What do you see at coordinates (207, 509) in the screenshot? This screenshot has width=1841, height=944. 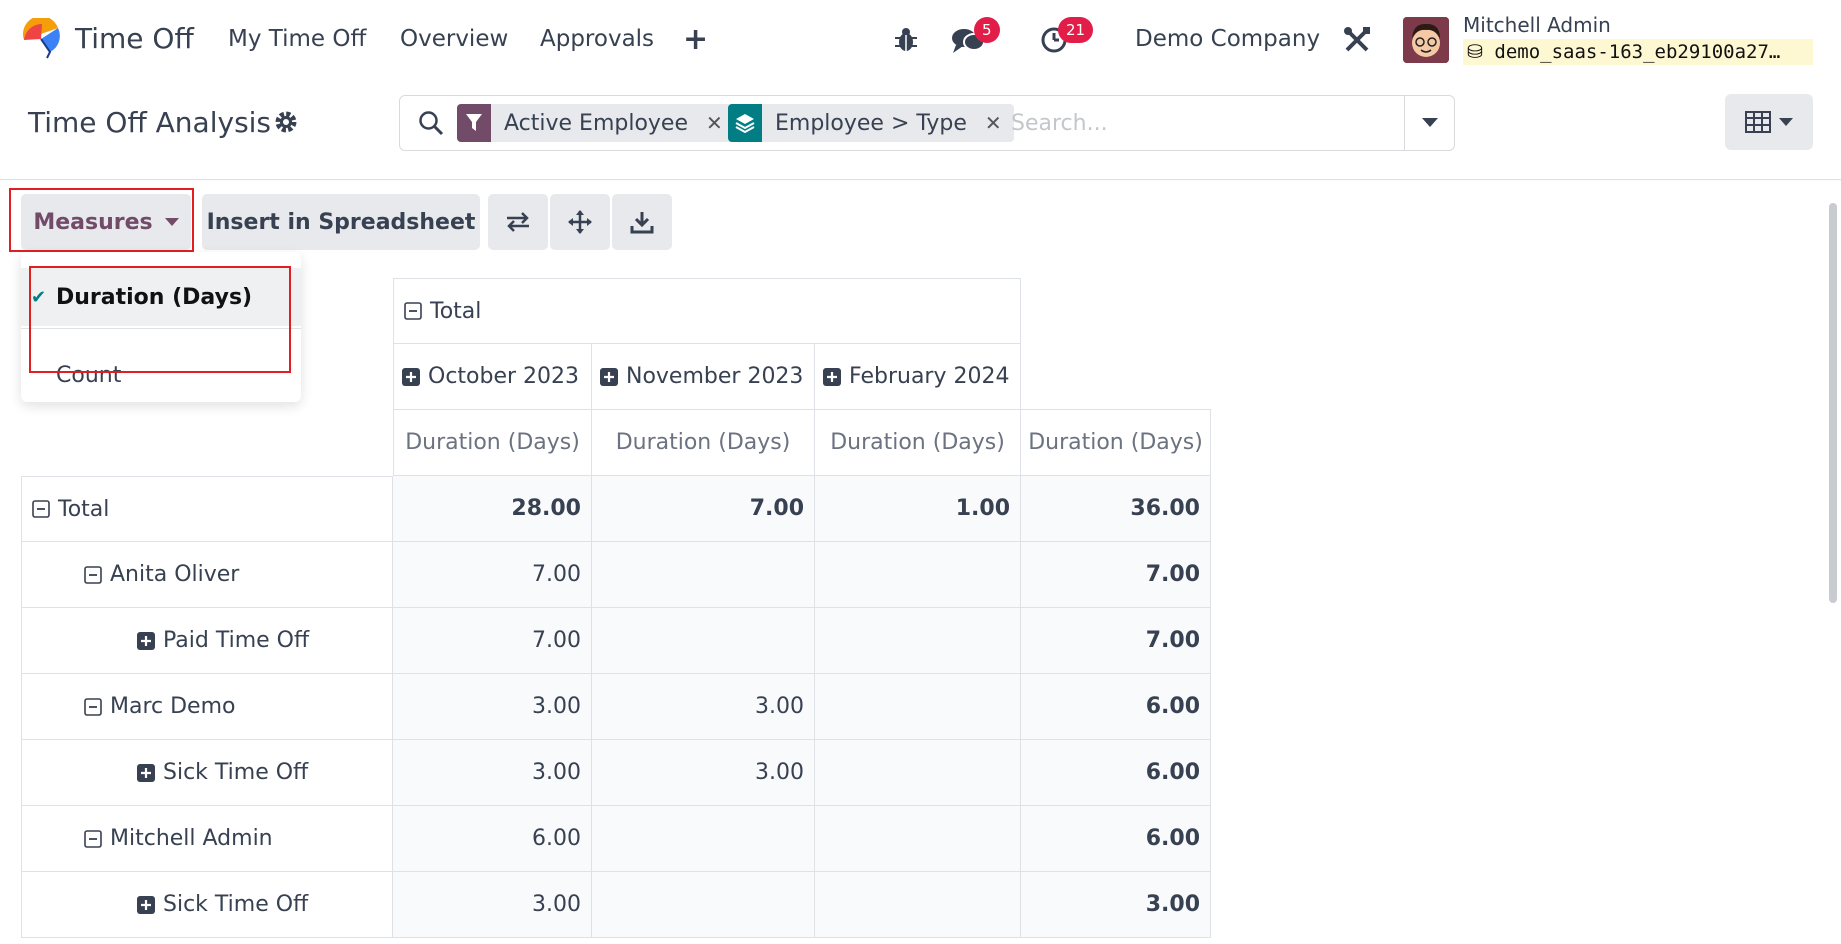 I see `row-header: Total` at bounding box center [207, 509].